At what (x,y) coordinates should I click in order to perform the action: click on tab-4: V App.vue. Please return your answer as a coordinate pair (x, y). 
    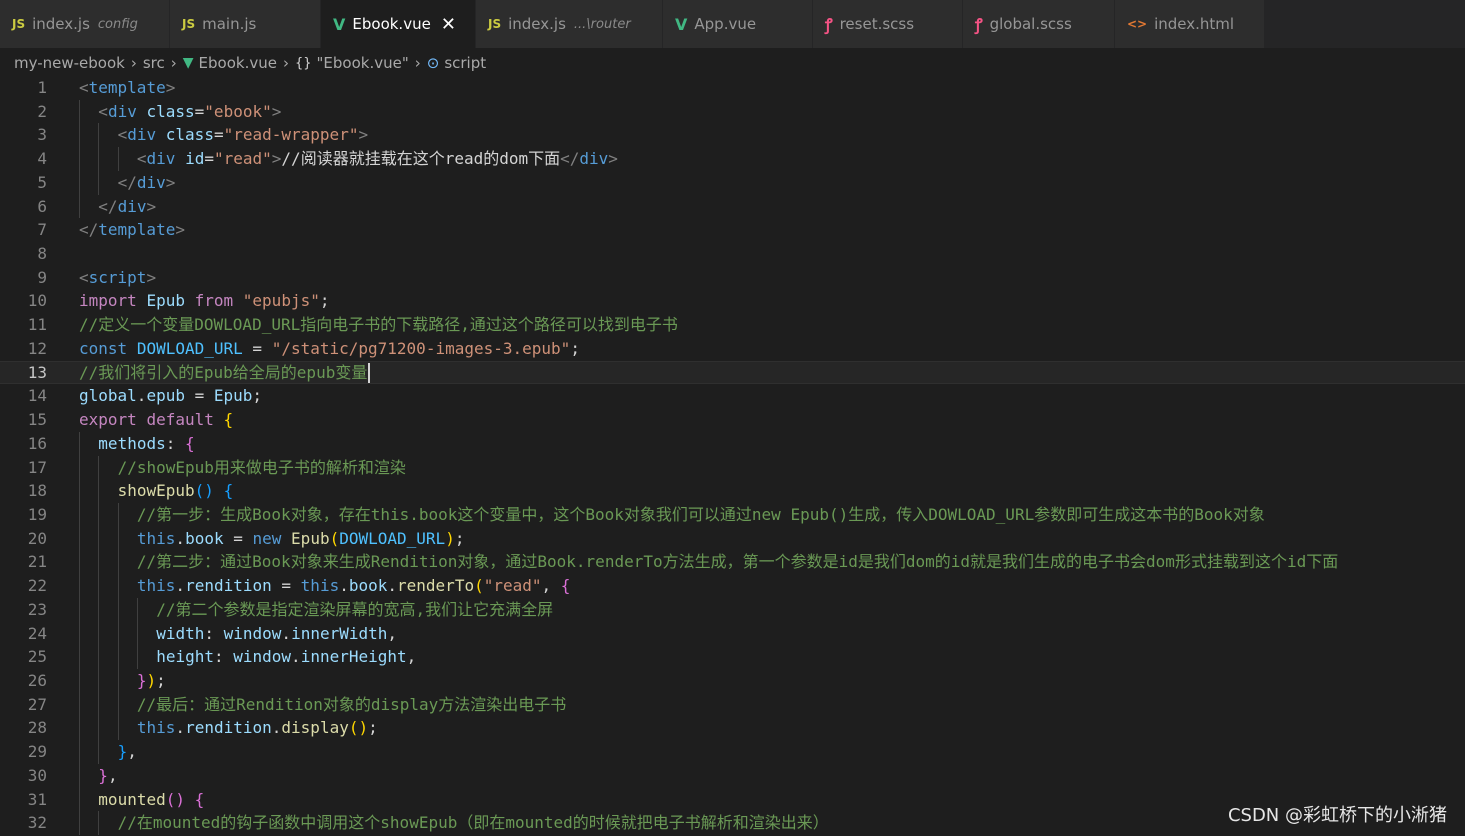
    Looking at the image, I should click on (738, 24).